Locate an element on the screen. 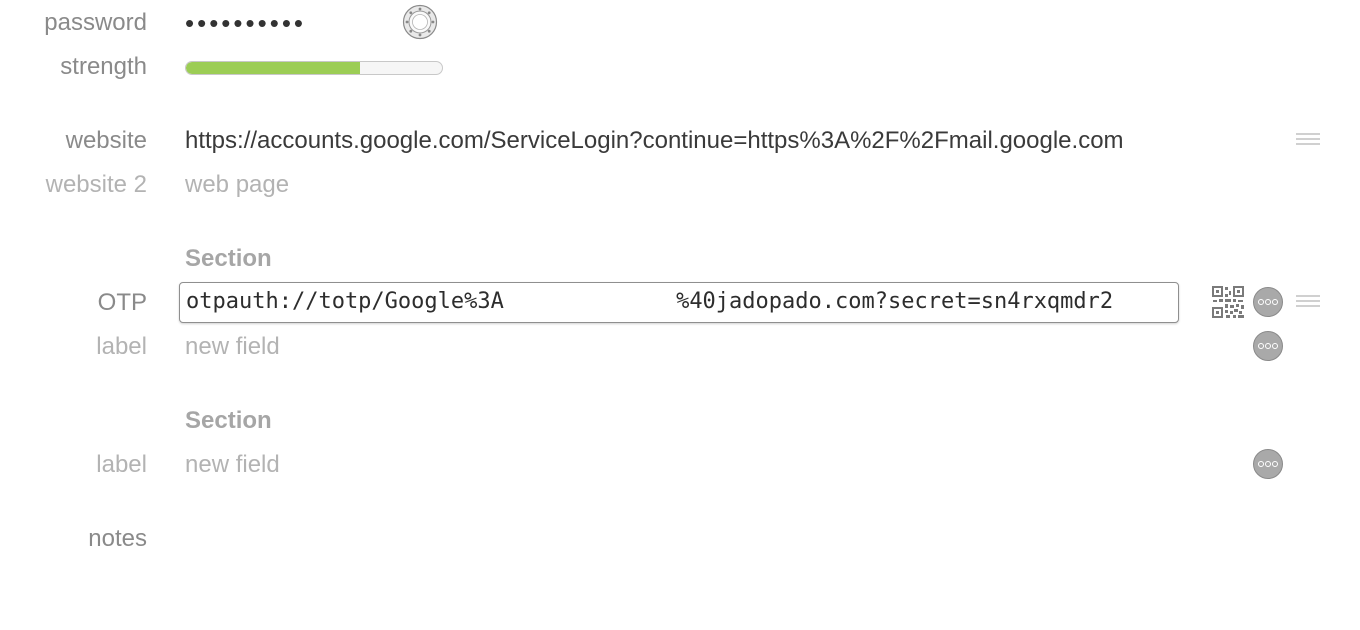 The width and height of the screenshot is (1360, 630). website-label: website is located at coordinates (106, 140).